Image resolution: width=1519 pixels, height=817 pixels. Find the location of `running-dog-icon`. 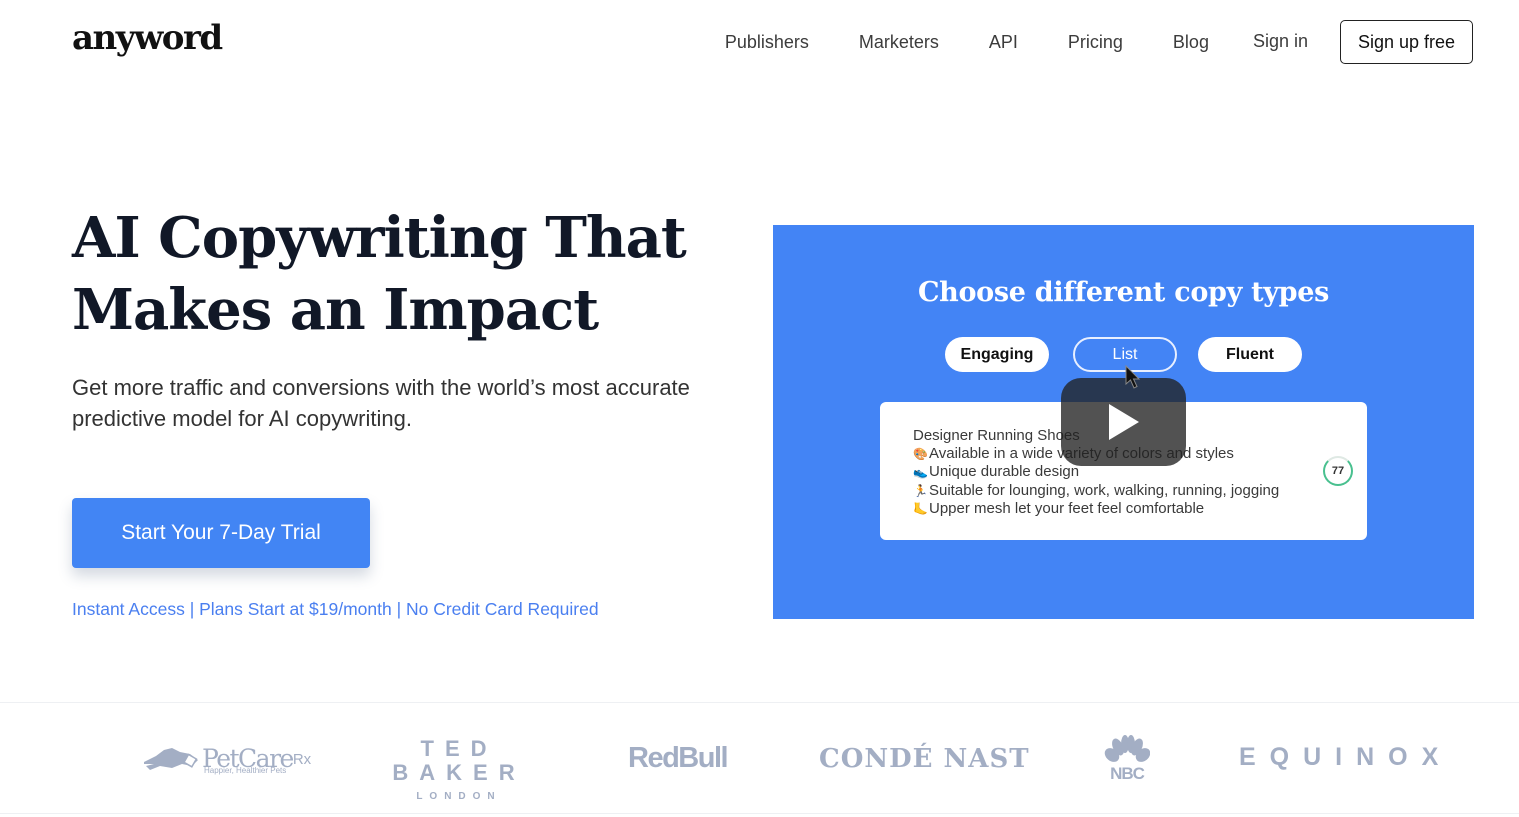

running-dog-icon is located at coordinates (171, 759).